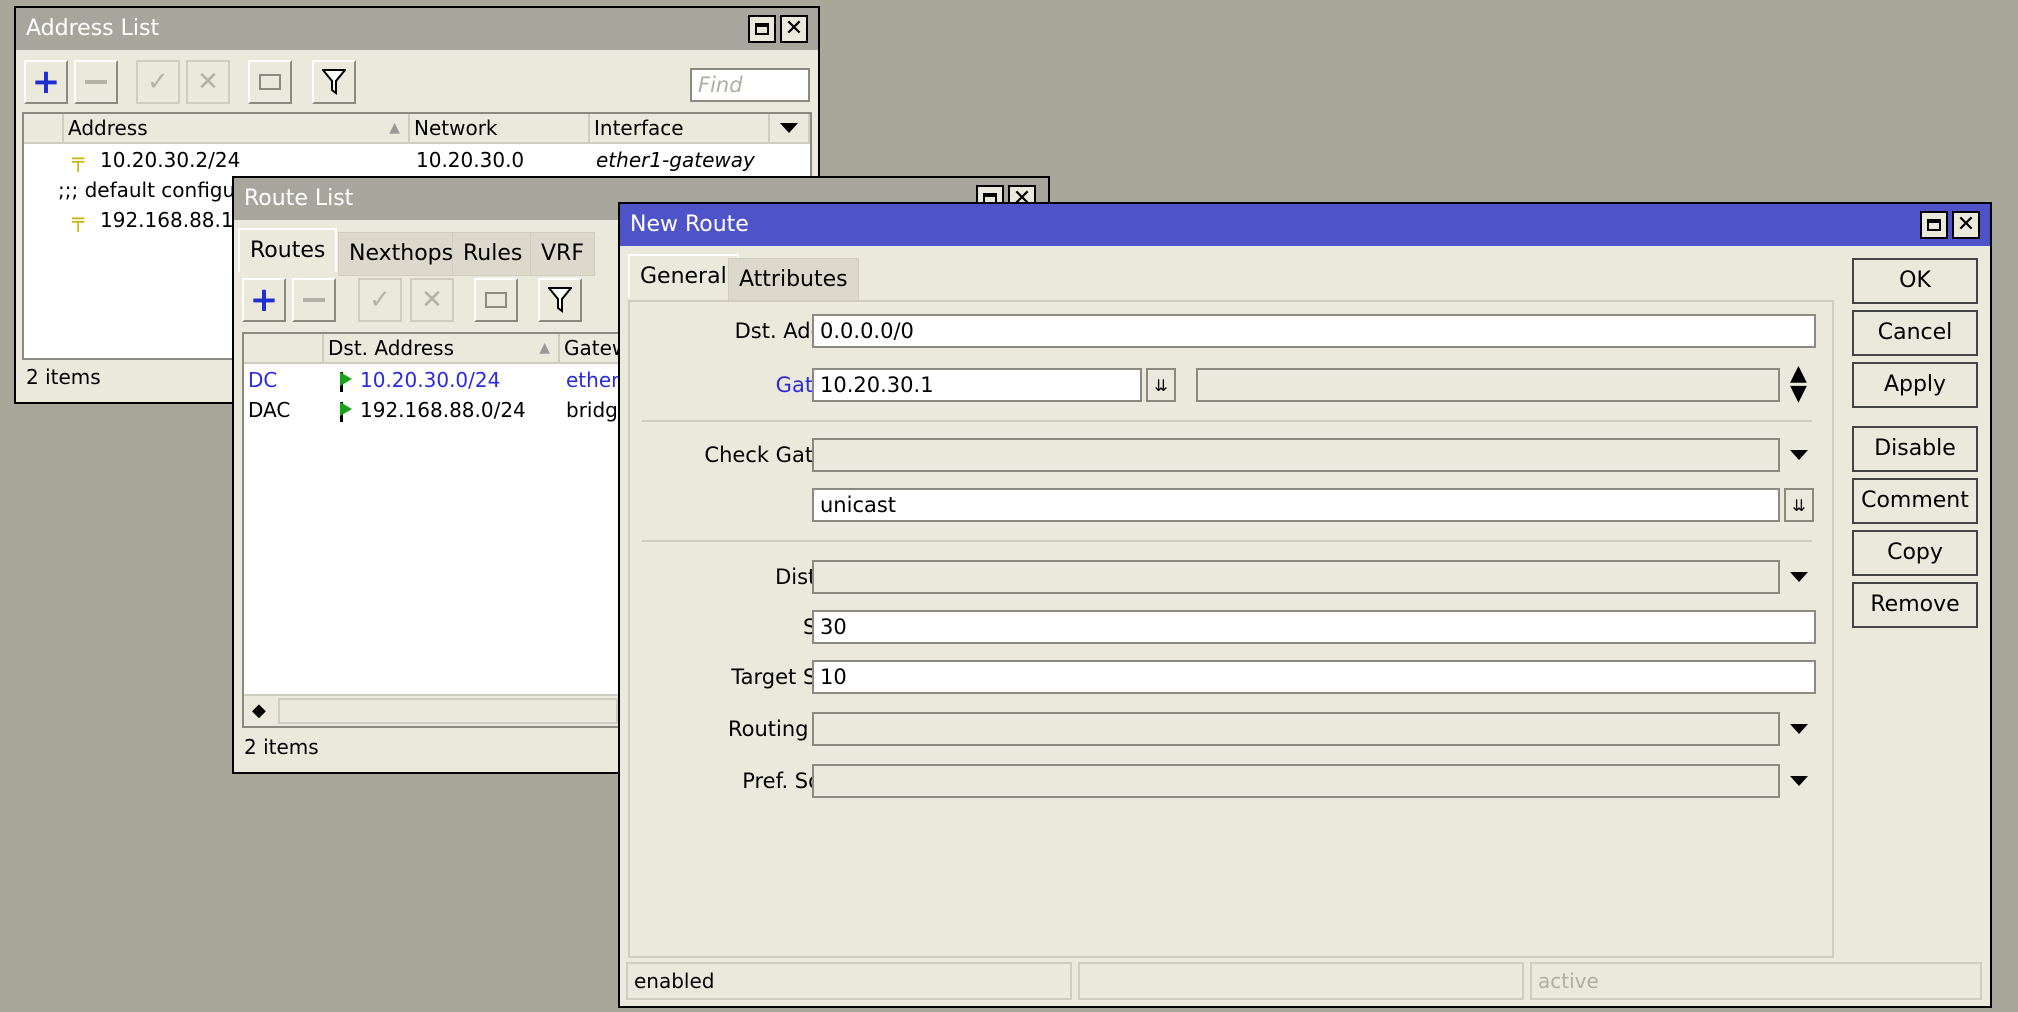 The height and width of the screenshot is (1012, 2018). What do you see at coordinates (493, 254) in the screenshot?
I see `tab-rules: Rules` at bounding box center [493, 254].